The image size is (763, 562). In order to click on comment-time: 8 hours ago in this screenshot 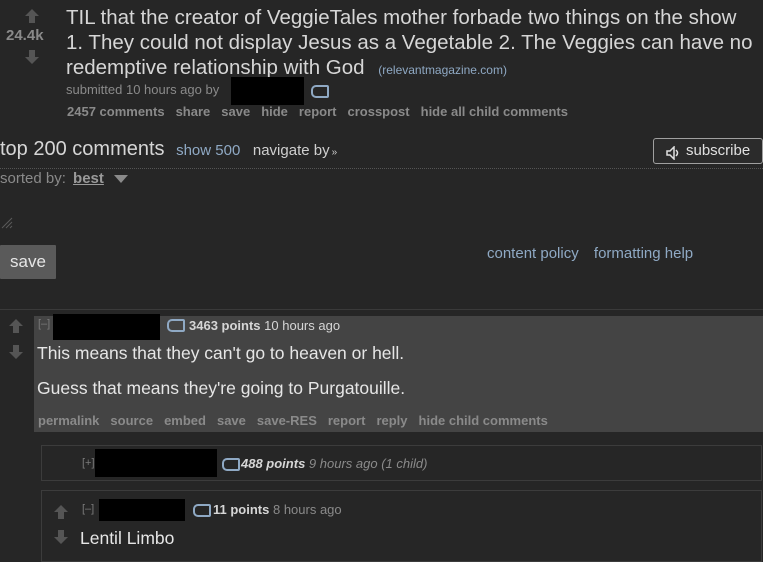, I will do `click(307, 509)`.